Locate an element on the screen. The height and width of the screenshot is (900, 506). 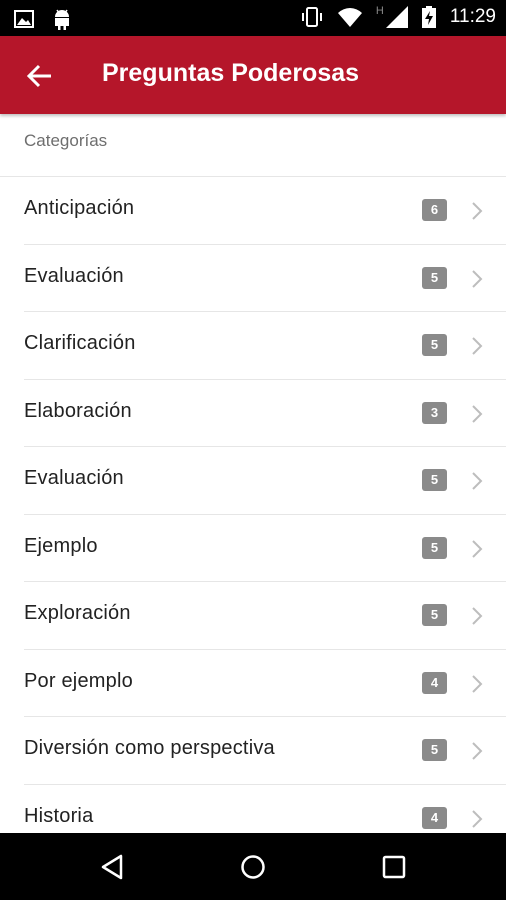
app-title: Preguntas Poderosas is located at coordinates (231, 73).